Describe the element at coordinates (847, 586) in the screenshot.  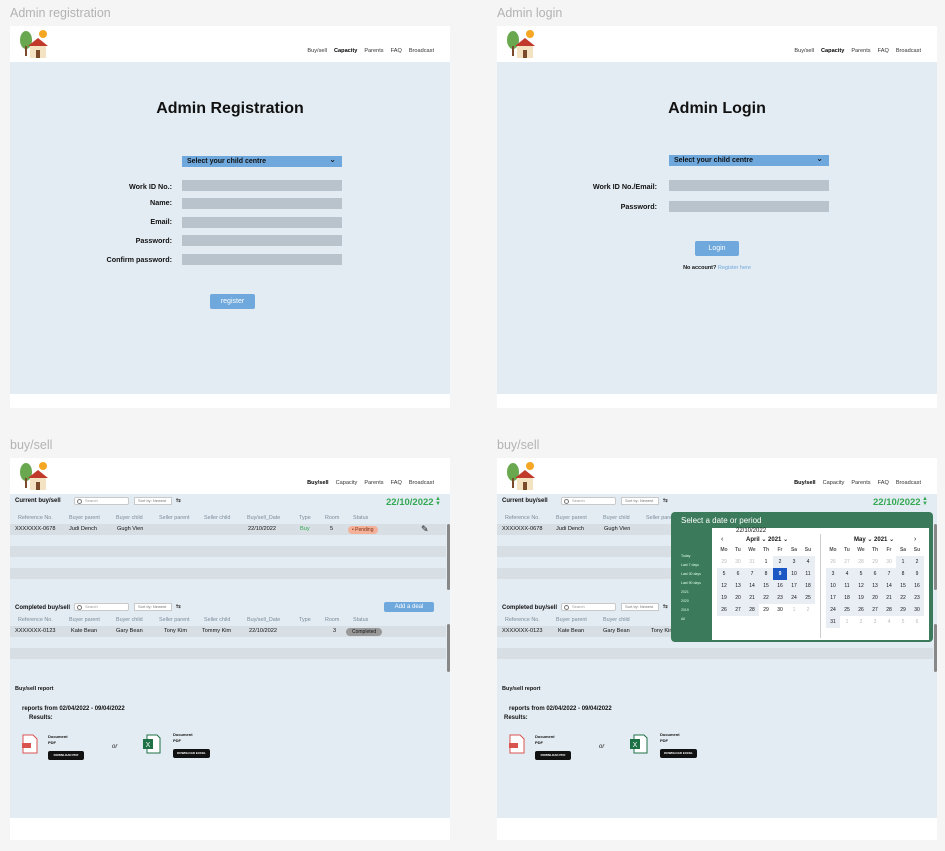
I see `calendar-day: 11` at that location.